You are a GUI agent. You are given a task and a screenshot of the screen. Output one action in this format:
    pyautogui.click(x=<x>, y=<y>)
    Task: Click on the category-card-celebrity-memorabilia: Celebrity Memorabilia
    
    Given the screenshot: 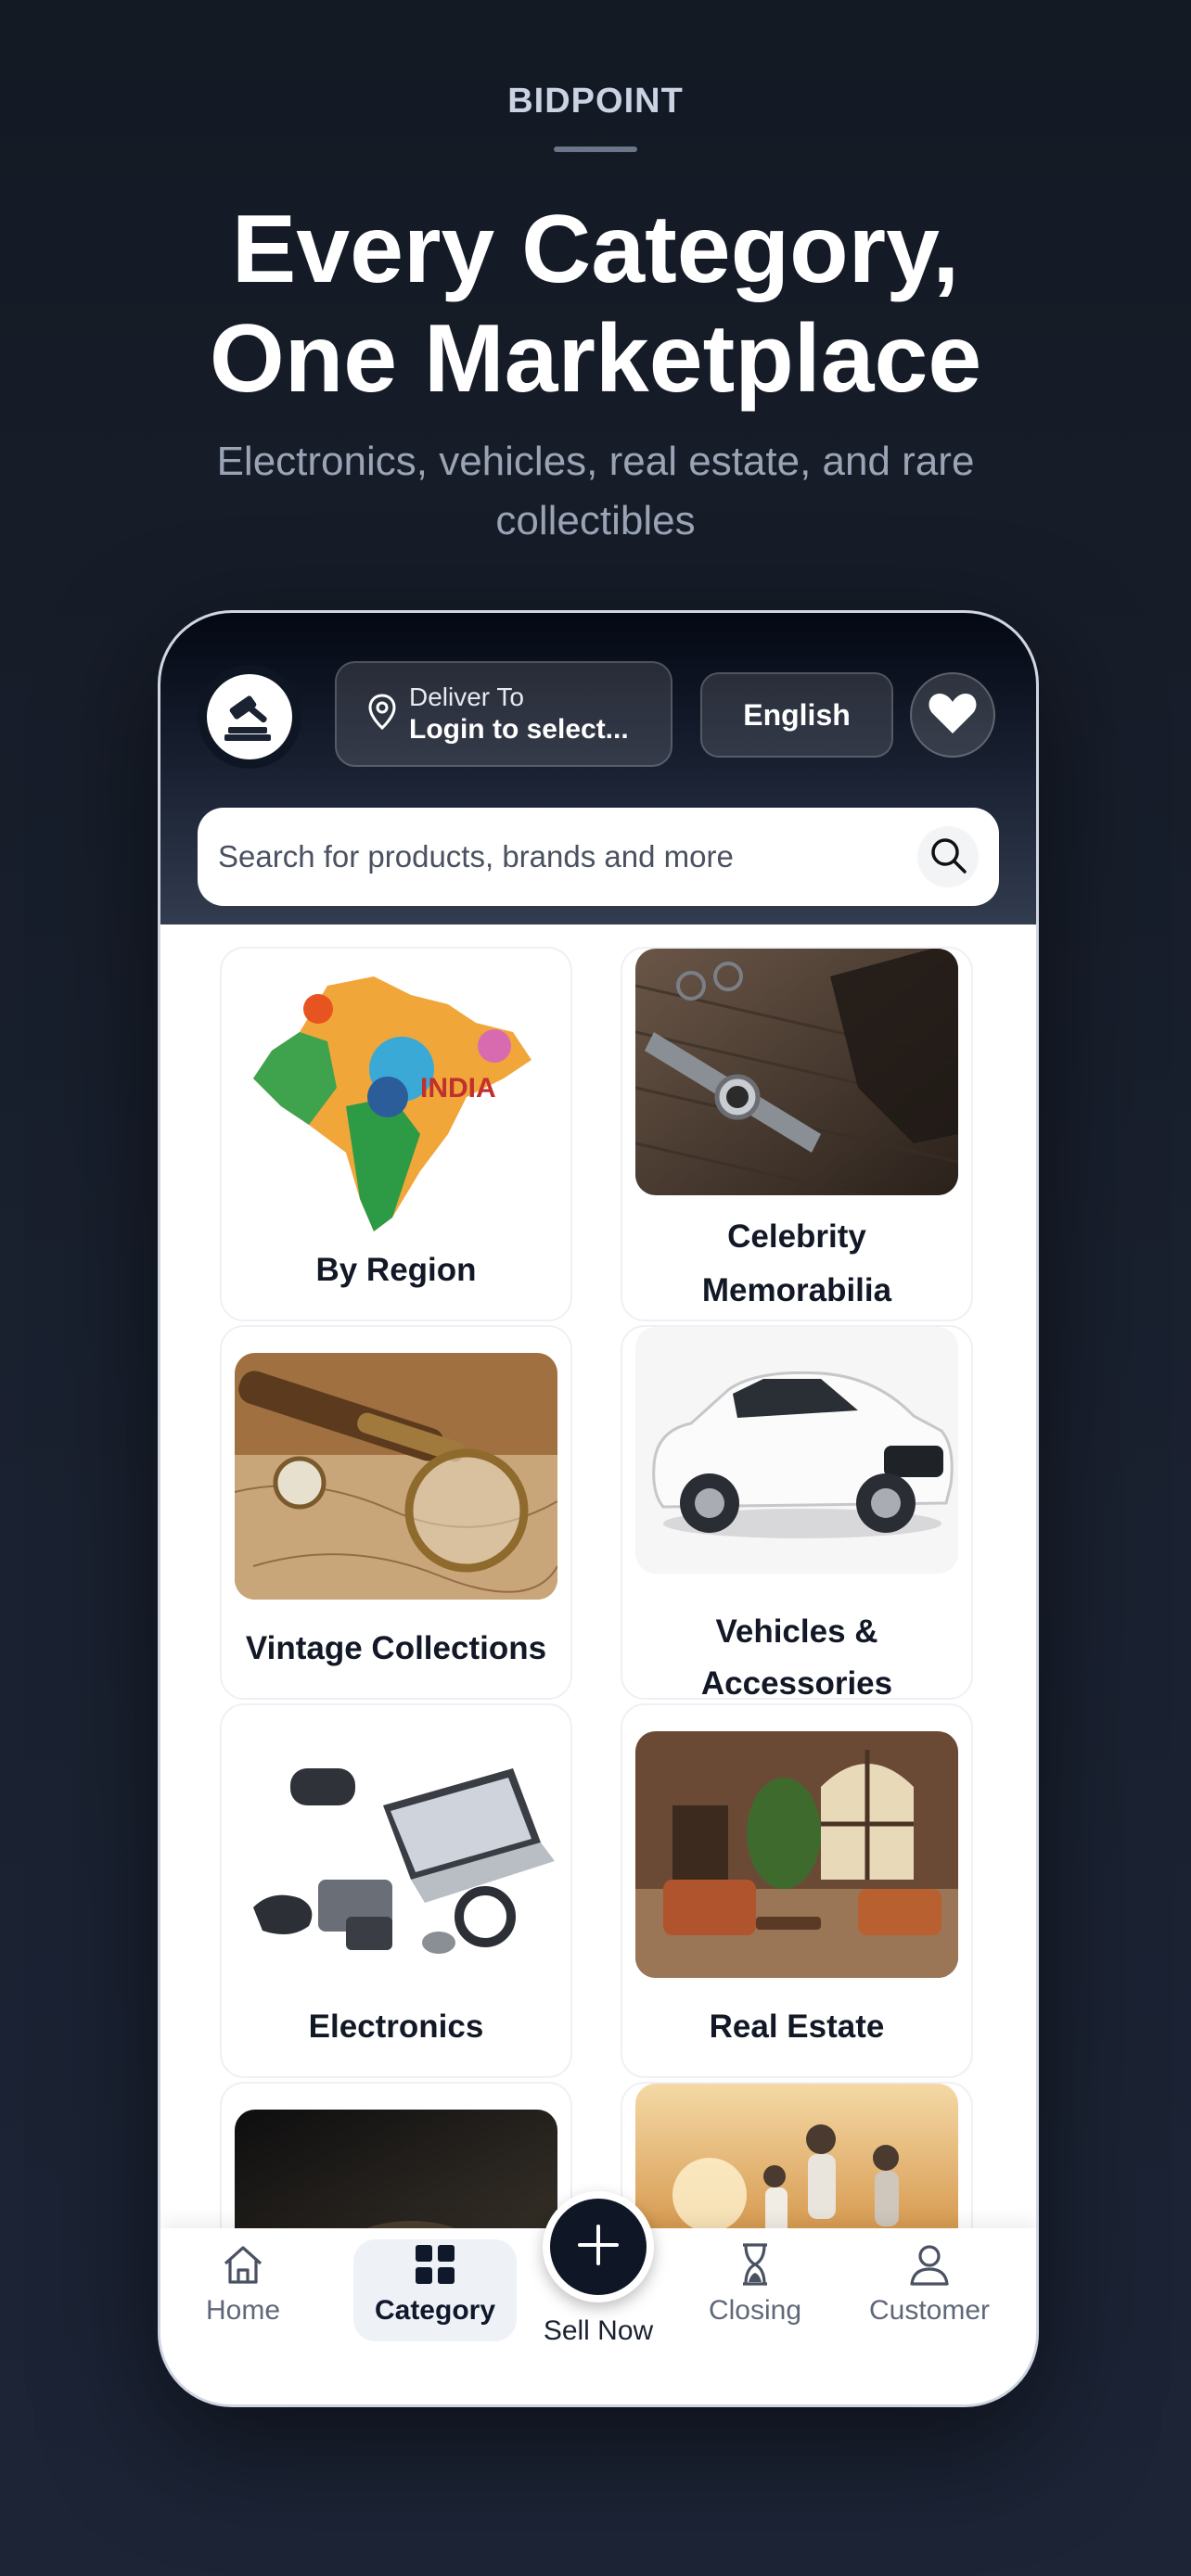 What is the action you would take?
    pyautogui.click(x=797, y=1134)
    